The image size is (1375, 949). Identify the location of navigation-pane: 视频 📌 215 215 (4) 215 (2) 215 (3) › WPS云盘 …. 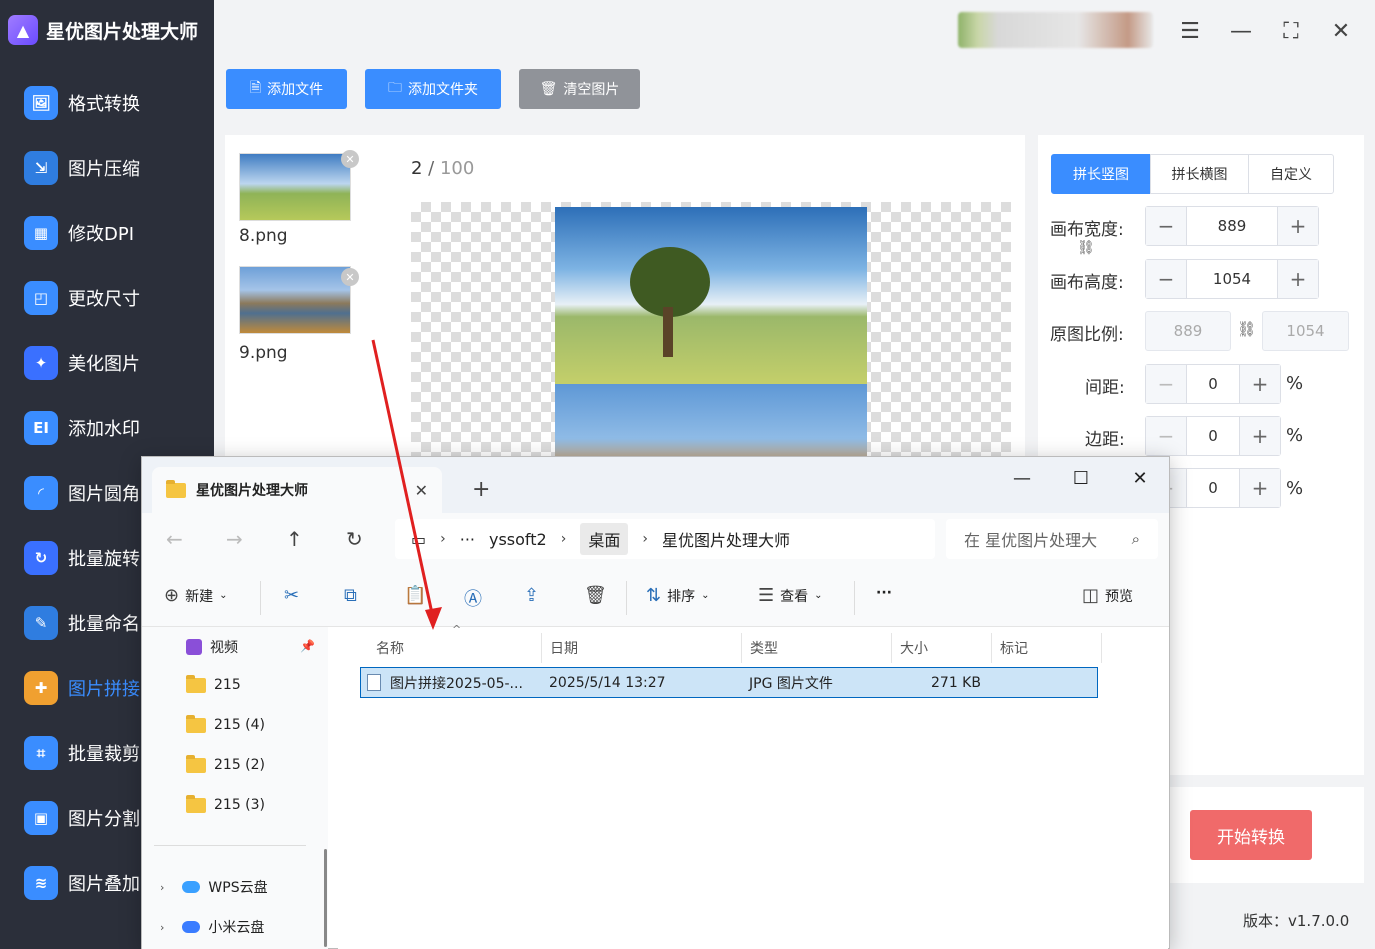
(235, 788).